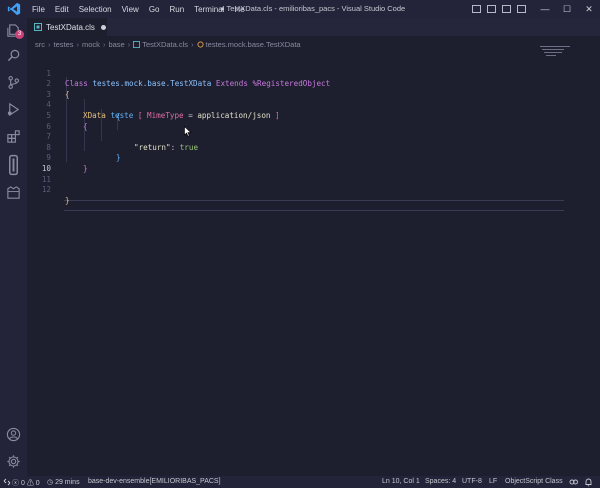 This screenshot has width=600, height=488. What do you see at coordinates (14, 9) in the screenshot?
I see `vscode-logo-icon` at bounding box center [14, 9].